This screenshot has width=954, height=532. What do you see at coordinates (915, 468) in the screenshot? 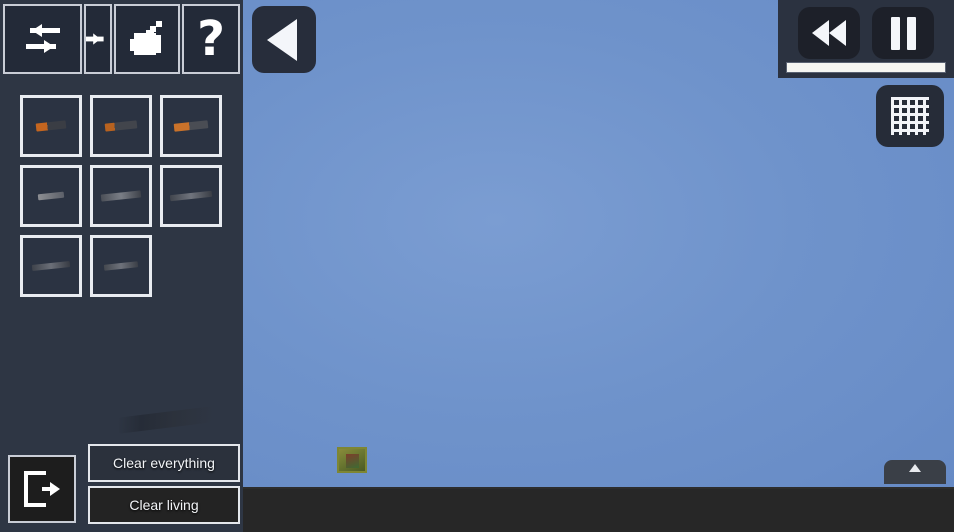
I see `chevron-up-icon` at bounding box center [915, 468].